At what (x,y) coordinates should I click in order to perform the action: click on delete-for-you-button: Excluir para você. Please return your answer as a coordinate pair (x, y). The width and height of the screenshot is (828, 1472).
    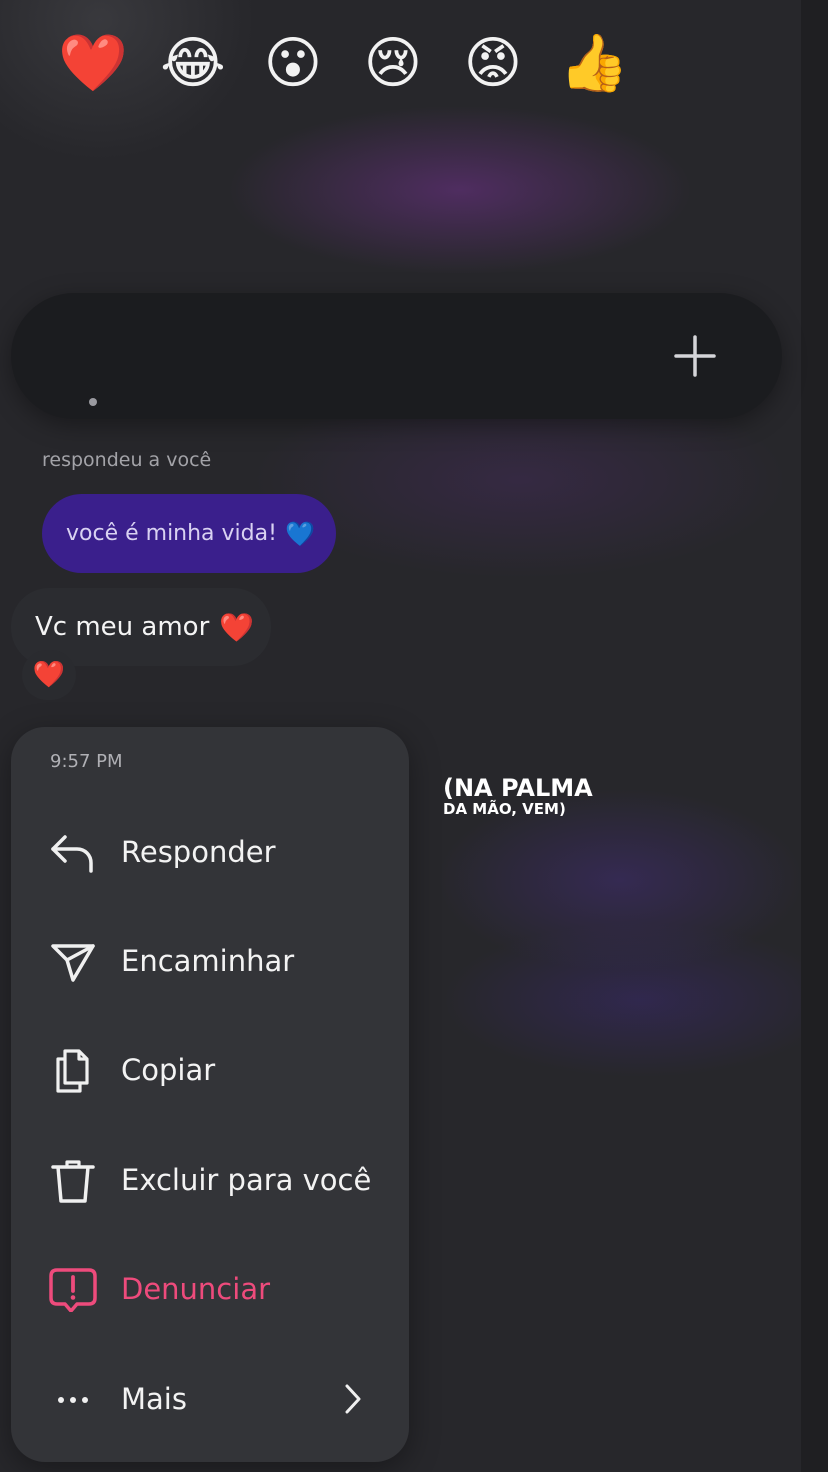
    Looking at the image, I should click on (210, 1180).